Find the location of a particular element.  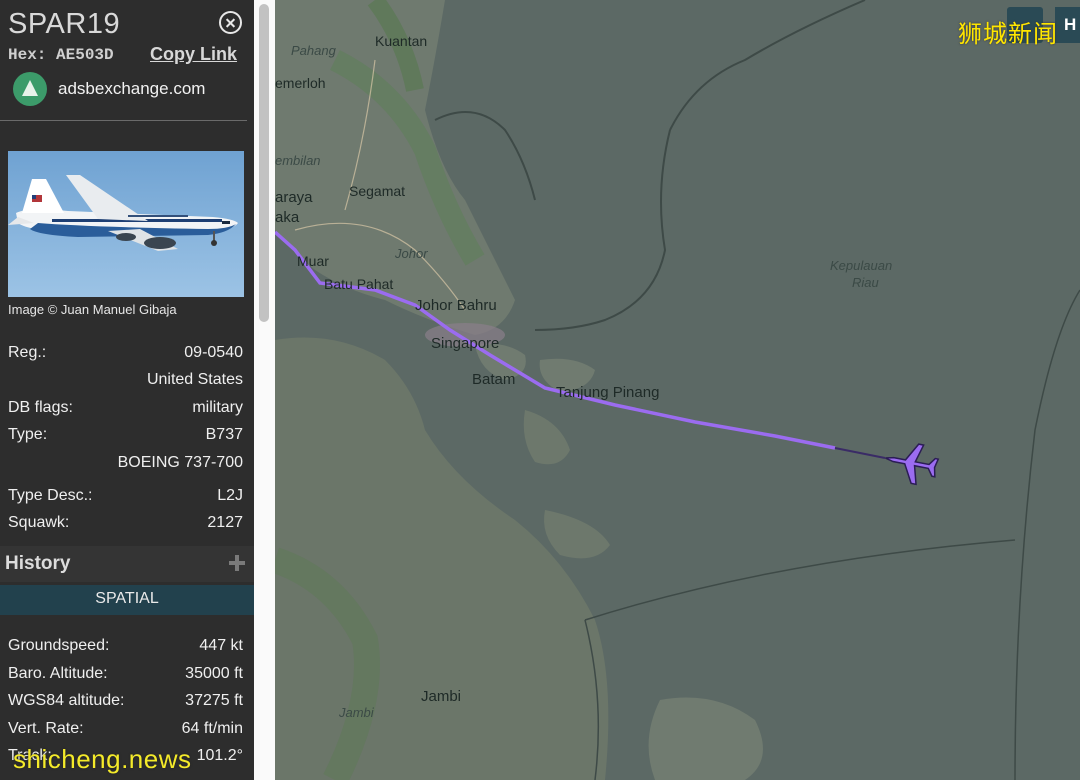

info-value: United States is located at coordinates (194, 379).